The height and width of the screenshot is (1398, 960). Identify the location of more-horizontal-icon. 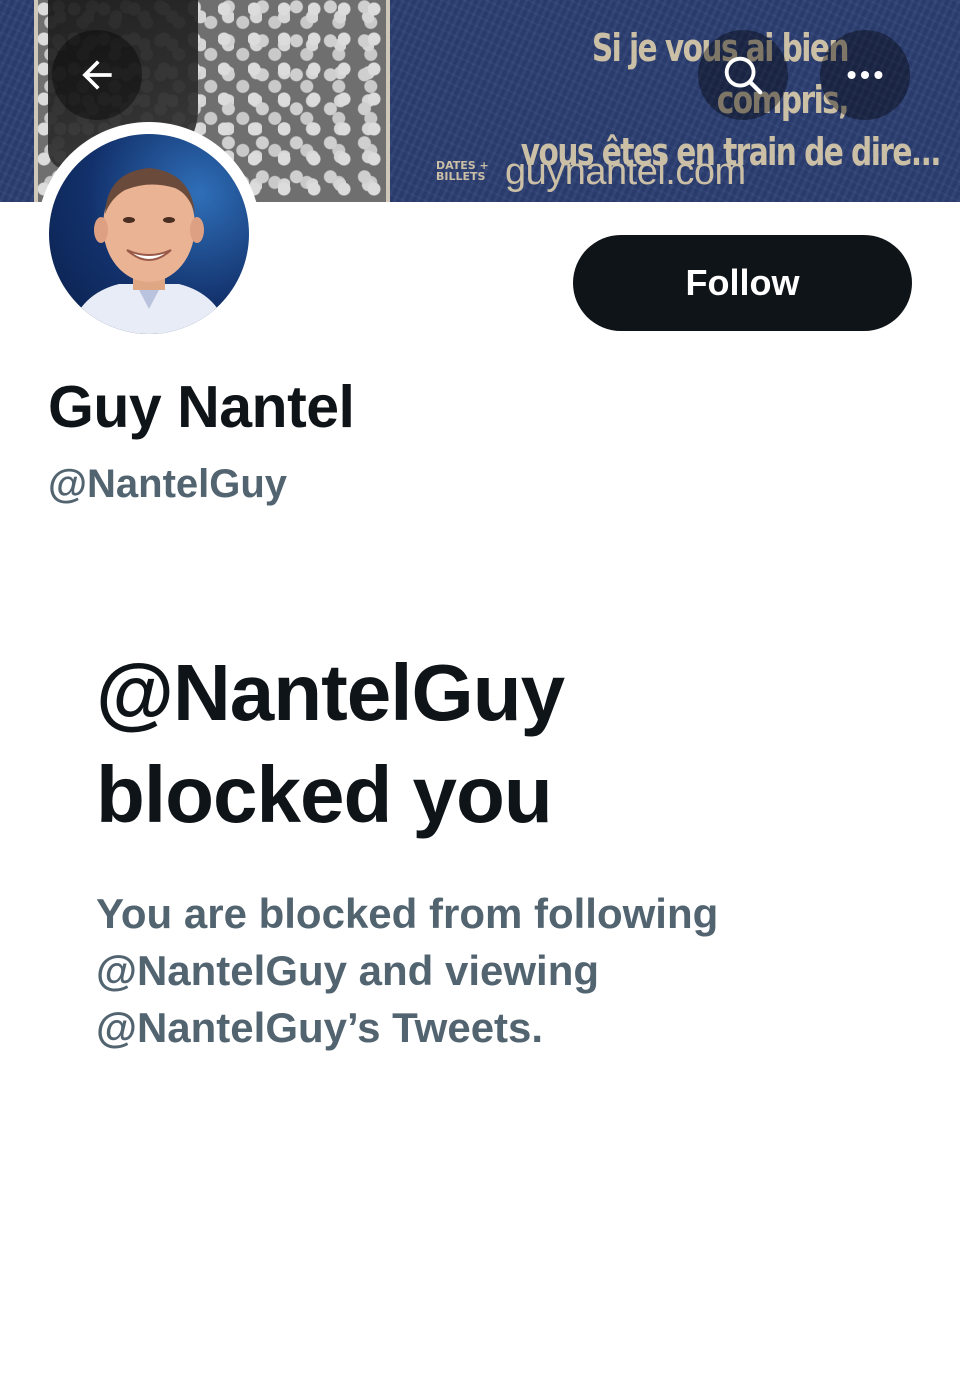
(865, 75).